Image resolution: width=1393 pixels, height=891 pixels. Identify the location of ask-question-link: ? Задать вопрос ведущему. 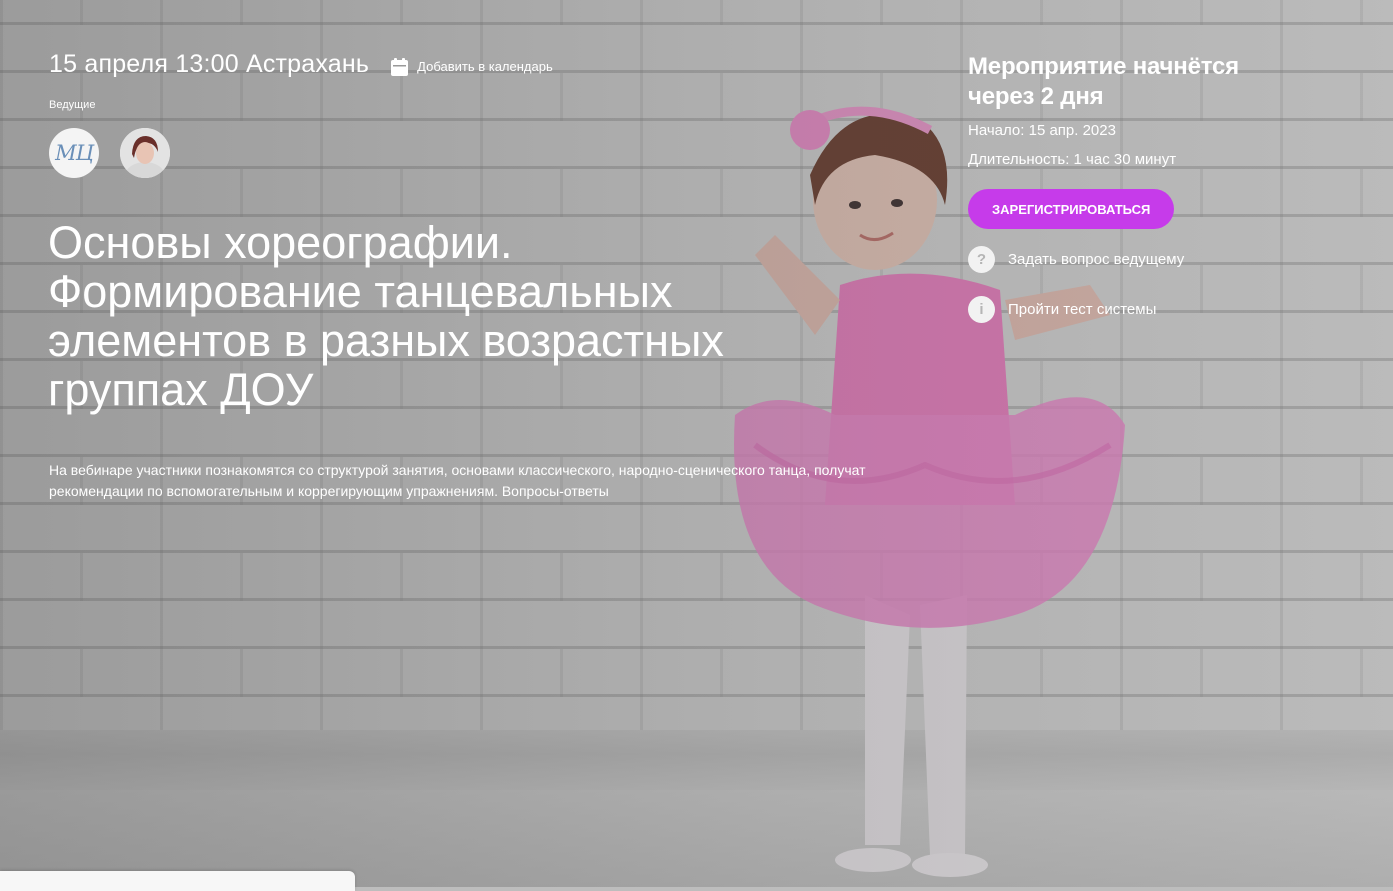
(1133, 259).